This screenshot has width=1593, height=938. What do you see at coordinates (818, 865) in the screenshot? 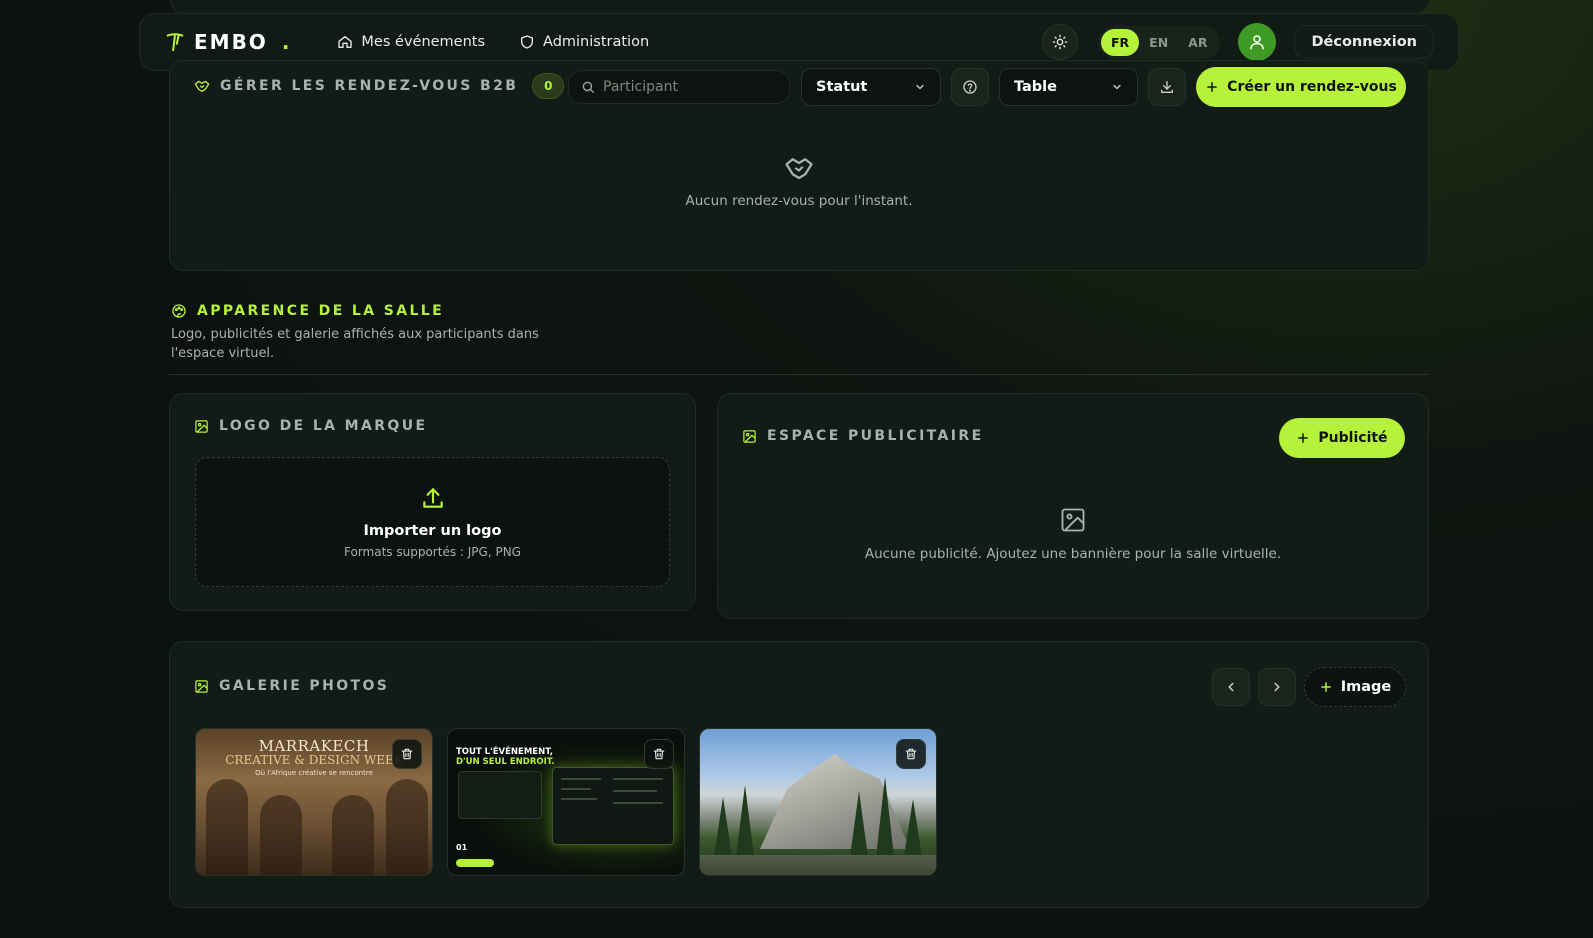
I see `thumb-river` at bounding box center [818, 865].